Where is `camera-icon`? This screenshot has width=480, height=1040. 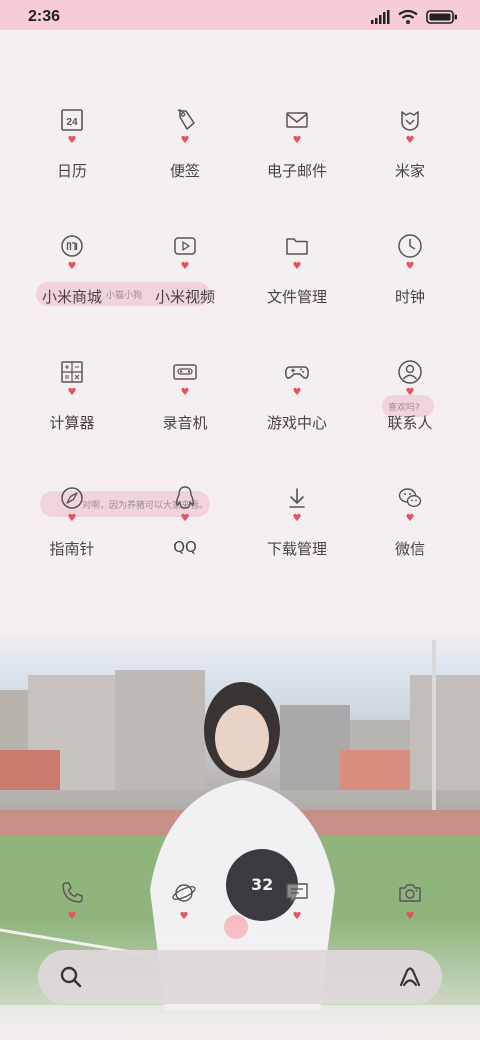 camera-icon is located at coordinates (410, 893).